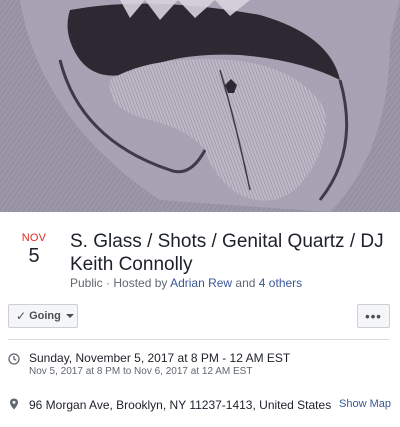  I want to click on map-pin-icon, so click(14, 404).